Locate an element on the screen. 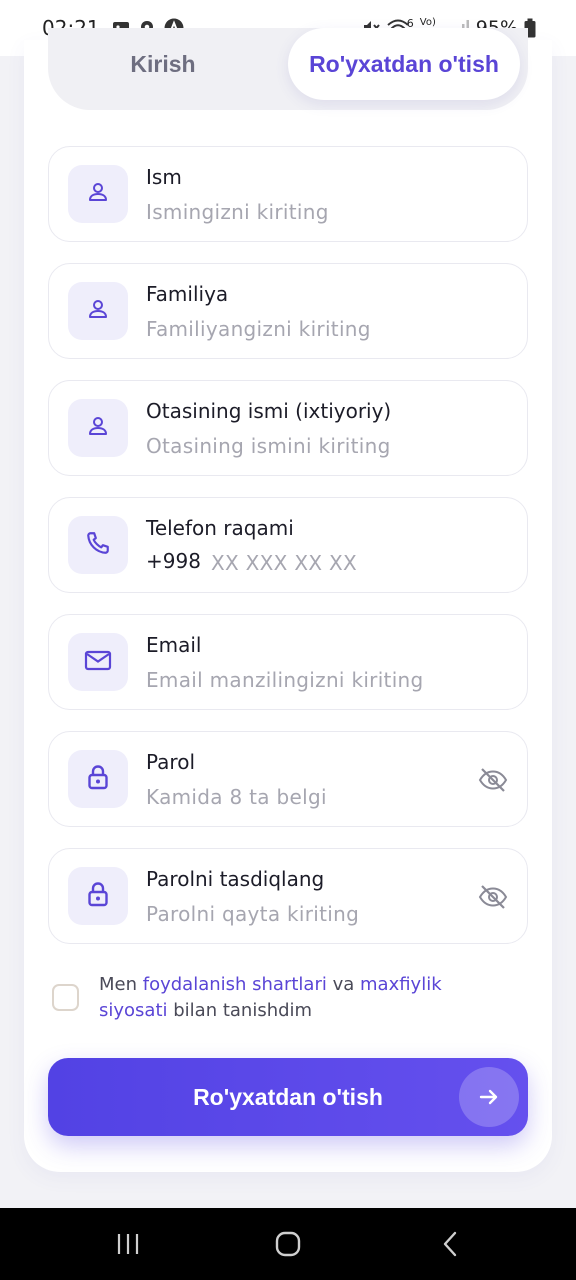 This screenshot has height=1280, width=576. phone-prefix: +998 is located at coordinates (173, 561).